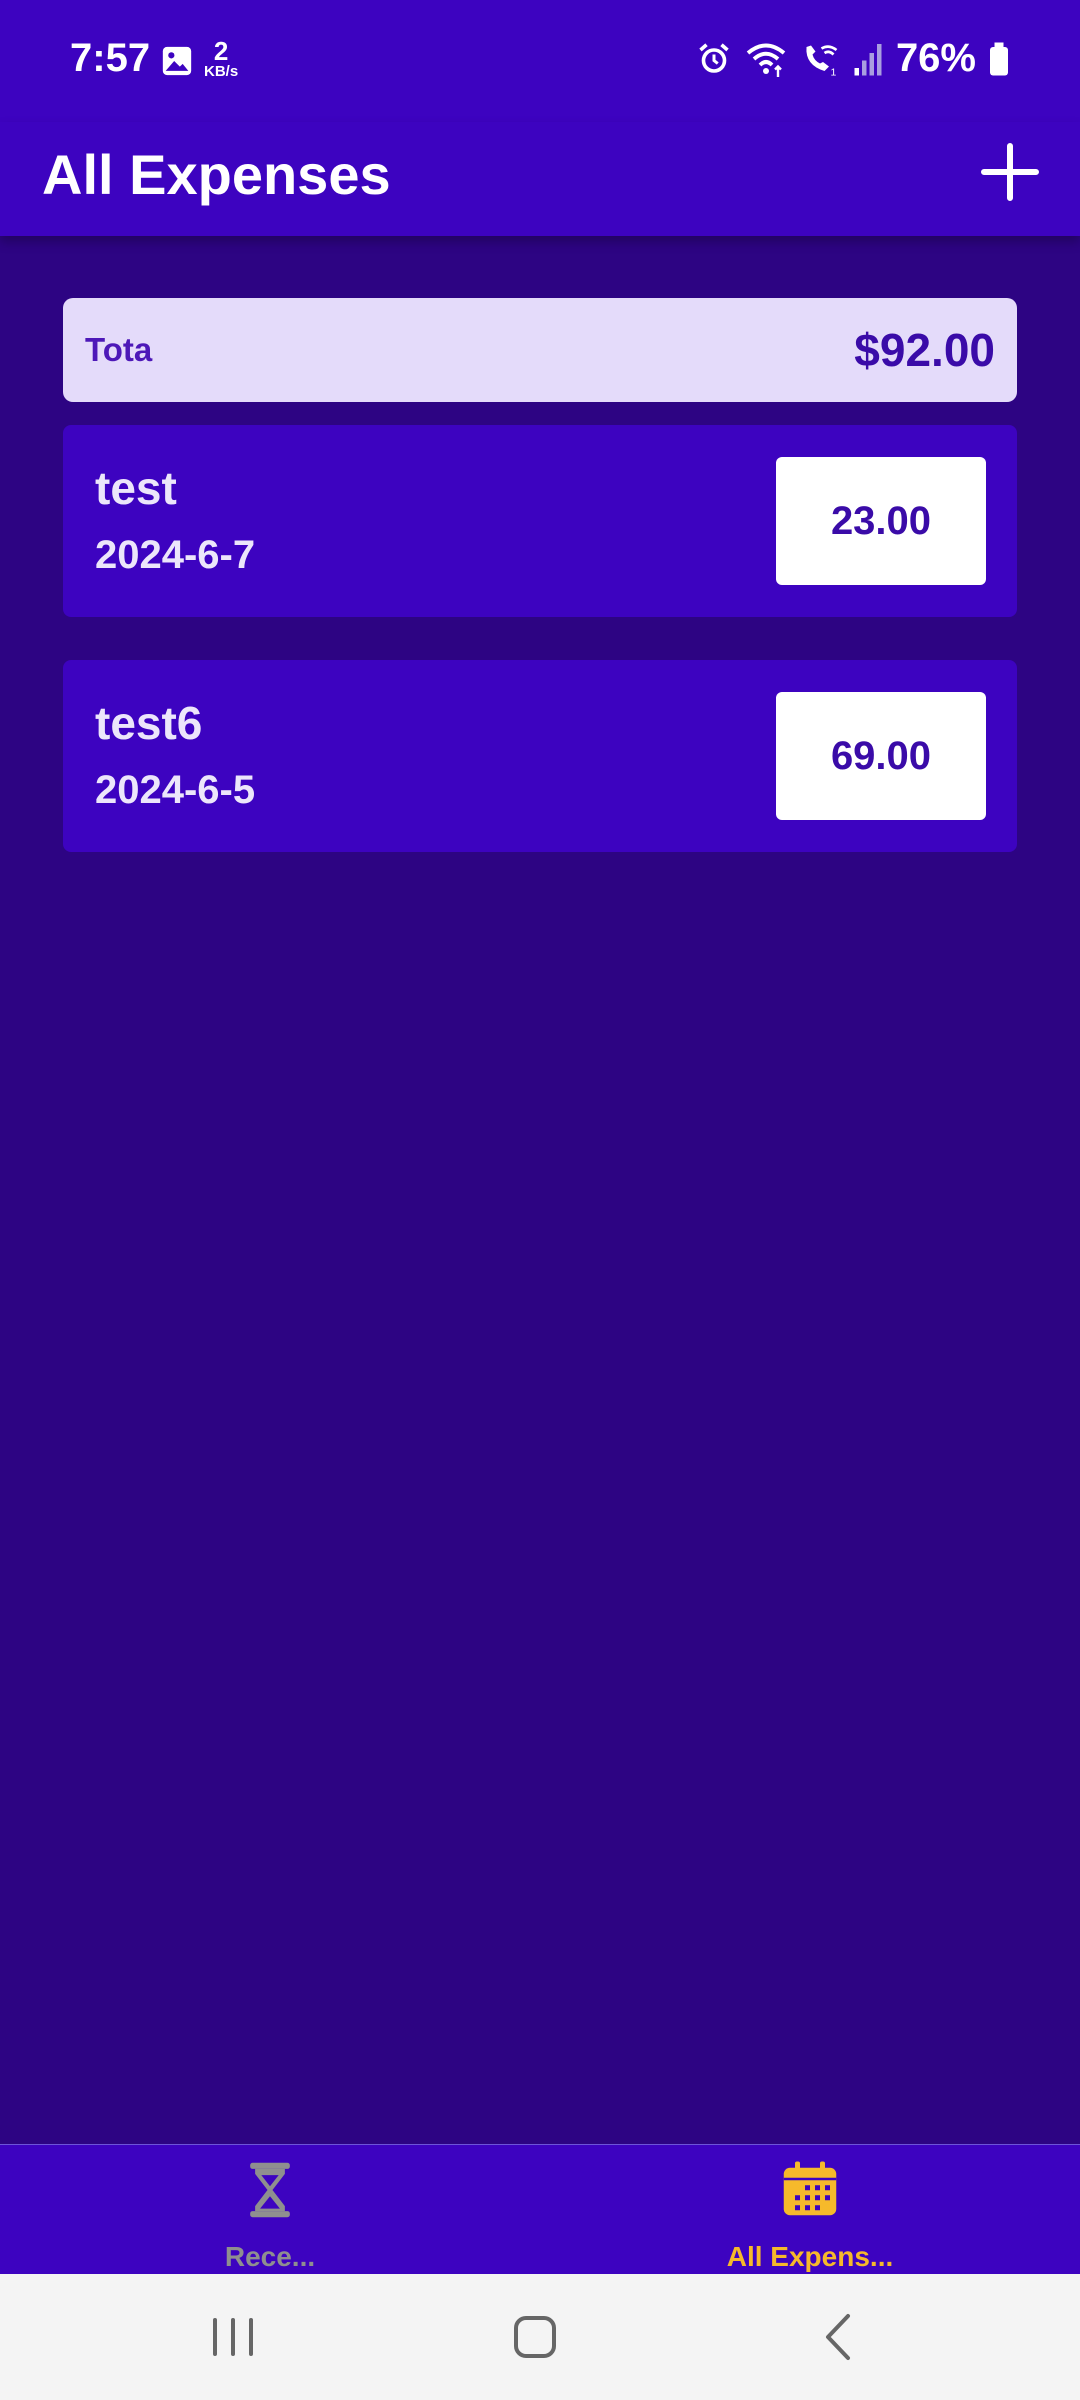 Image resolution: width=1080 pixels, height=2400 pixels. I want to click on home-icon, so click(535, 2337).